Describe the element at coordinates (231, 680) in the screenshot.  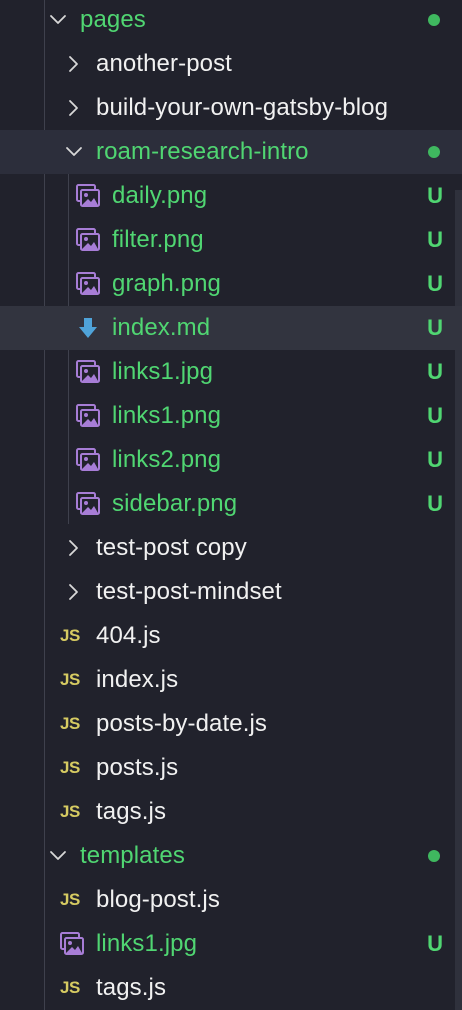
I see `tree-file-index-js: JS index.js` at that location.